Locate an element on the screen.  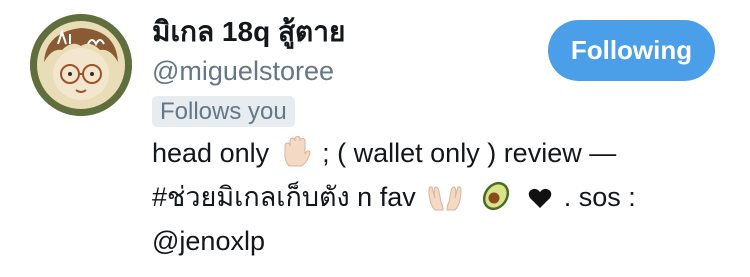
bio-line-3: @jenoxlp is located at coordinates (442, 241).